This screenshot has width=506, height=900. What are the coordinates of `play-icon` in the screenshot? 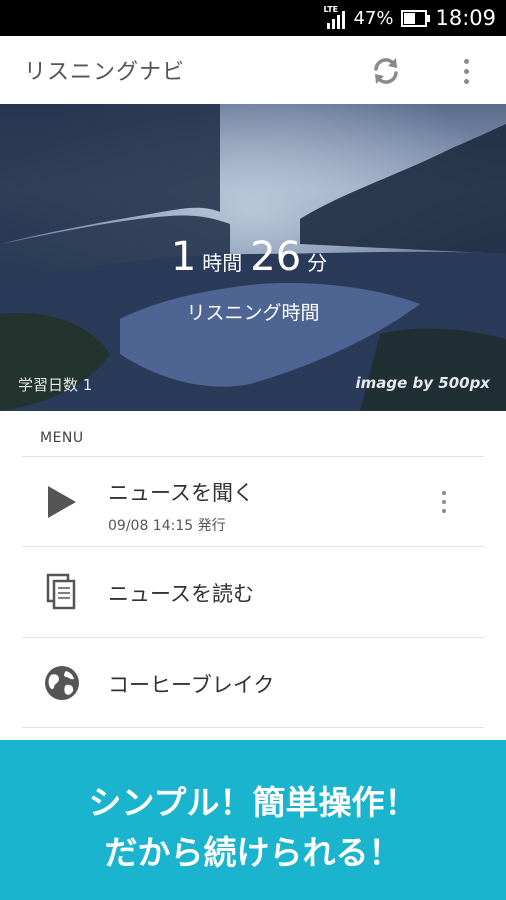 It's located at (62, 502).